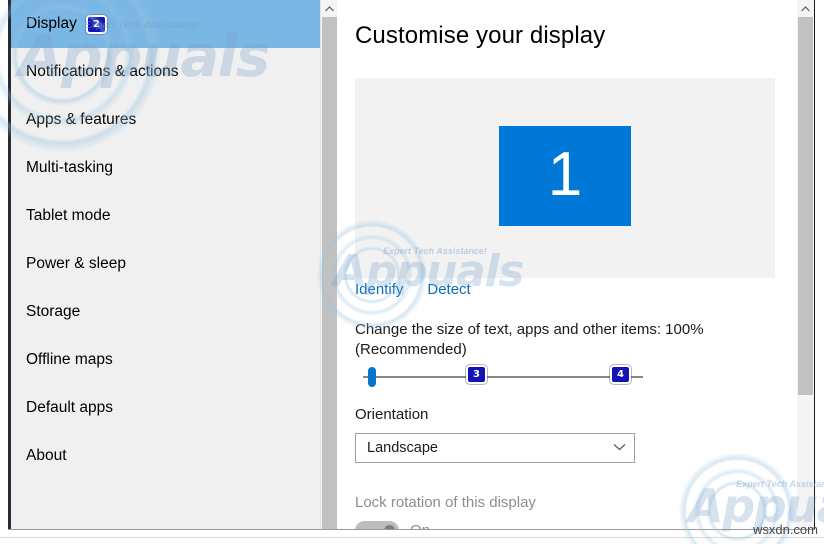  I want to click on source-site-watermark: wsxdn.com, so click(785, 529).